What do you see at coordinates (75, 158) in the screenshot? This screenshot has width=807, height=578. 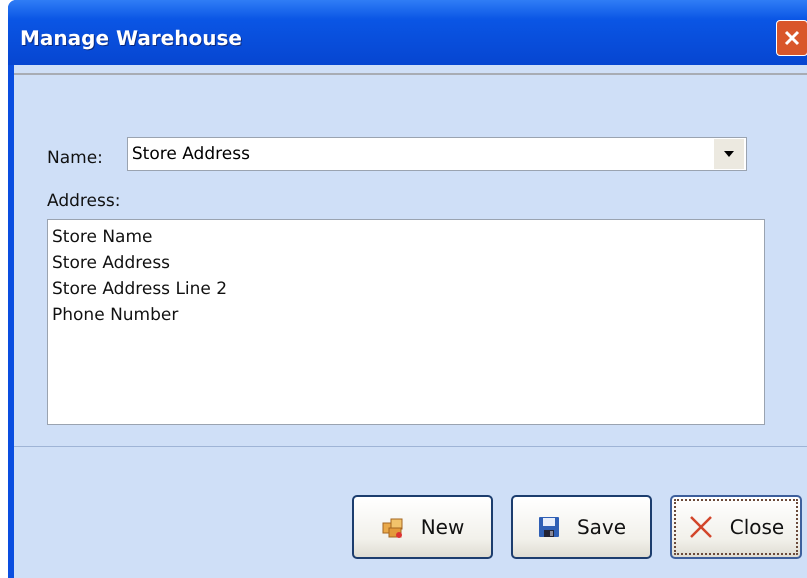 I see `name-label: Name:` at bounding box center [75, 158].